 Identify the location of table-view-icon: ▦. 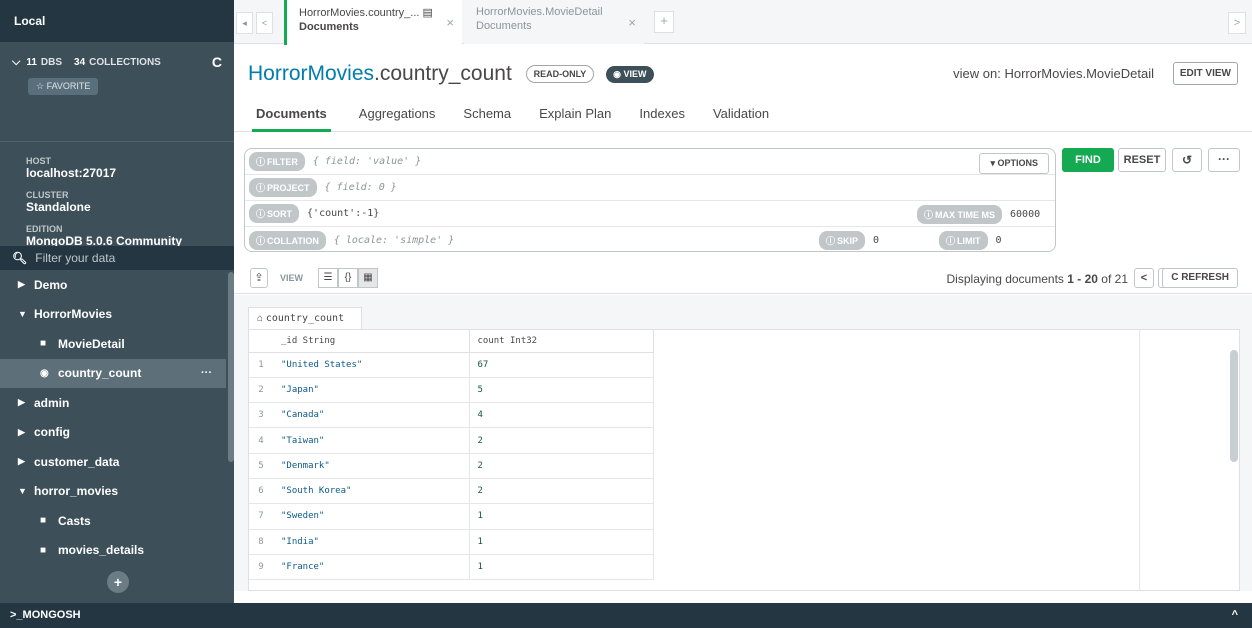
(368, 278).